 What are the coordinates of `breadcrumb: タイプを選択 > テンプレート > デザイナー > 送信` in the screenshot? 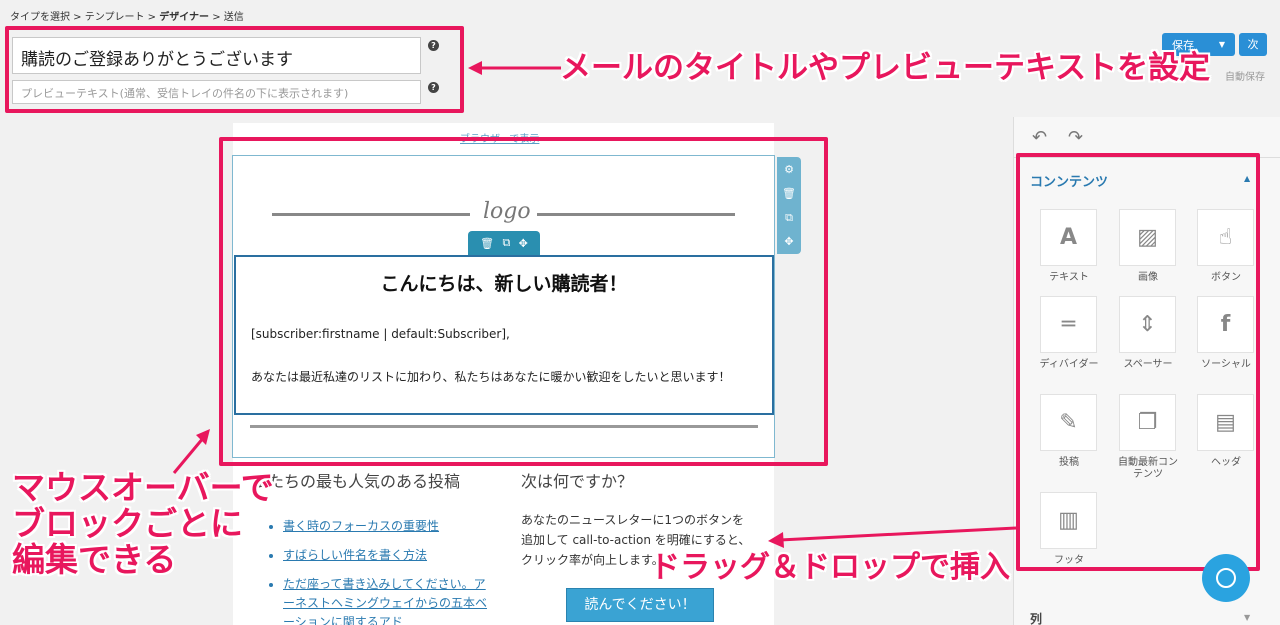 It's located at (127, 17).